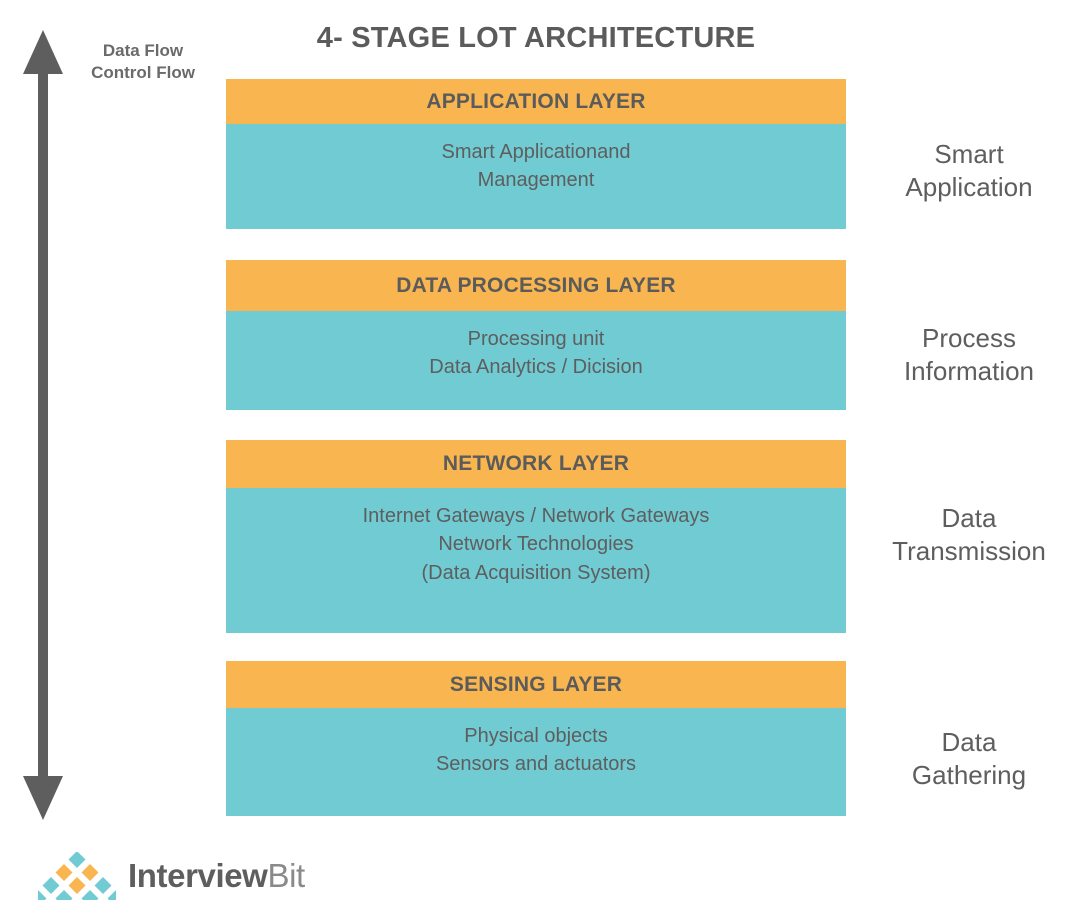  What do you see at coordinates (536, 367) in the screenshot?
I see `layer-body-line: Data Analytics / Dicision` at bounding box center [536, 367].